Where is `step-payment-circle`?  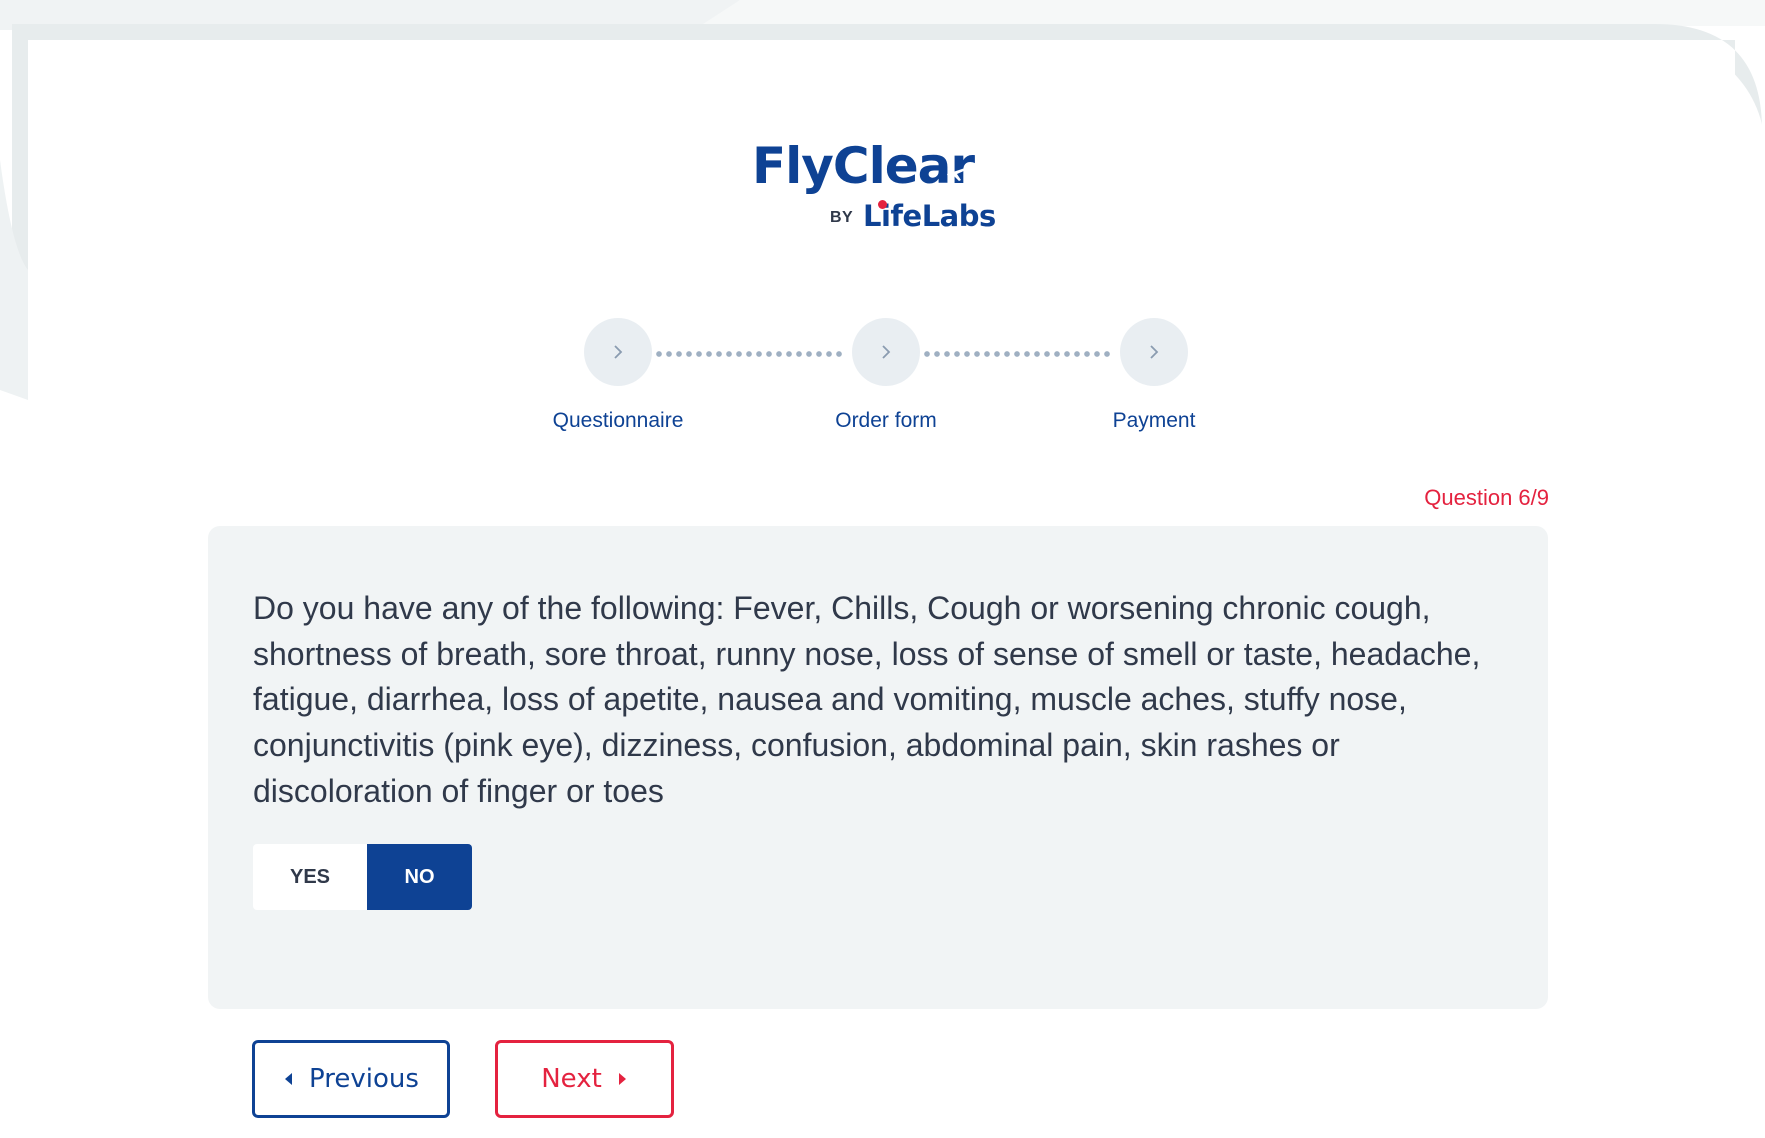 step-payment-circle is located at coordinates (1154, 352).